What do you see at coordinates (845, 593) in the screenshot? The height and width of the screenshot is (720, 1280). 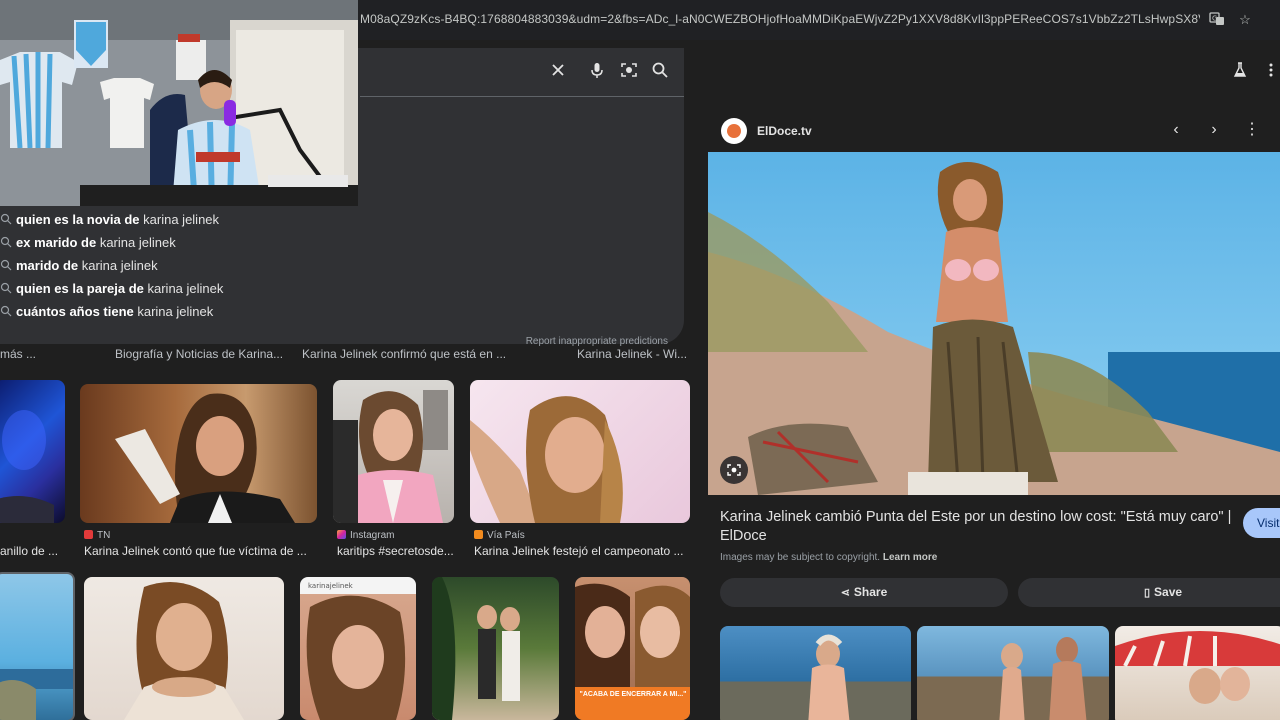 I see `share-icon: ⋖` at bounding box center [845, 593].